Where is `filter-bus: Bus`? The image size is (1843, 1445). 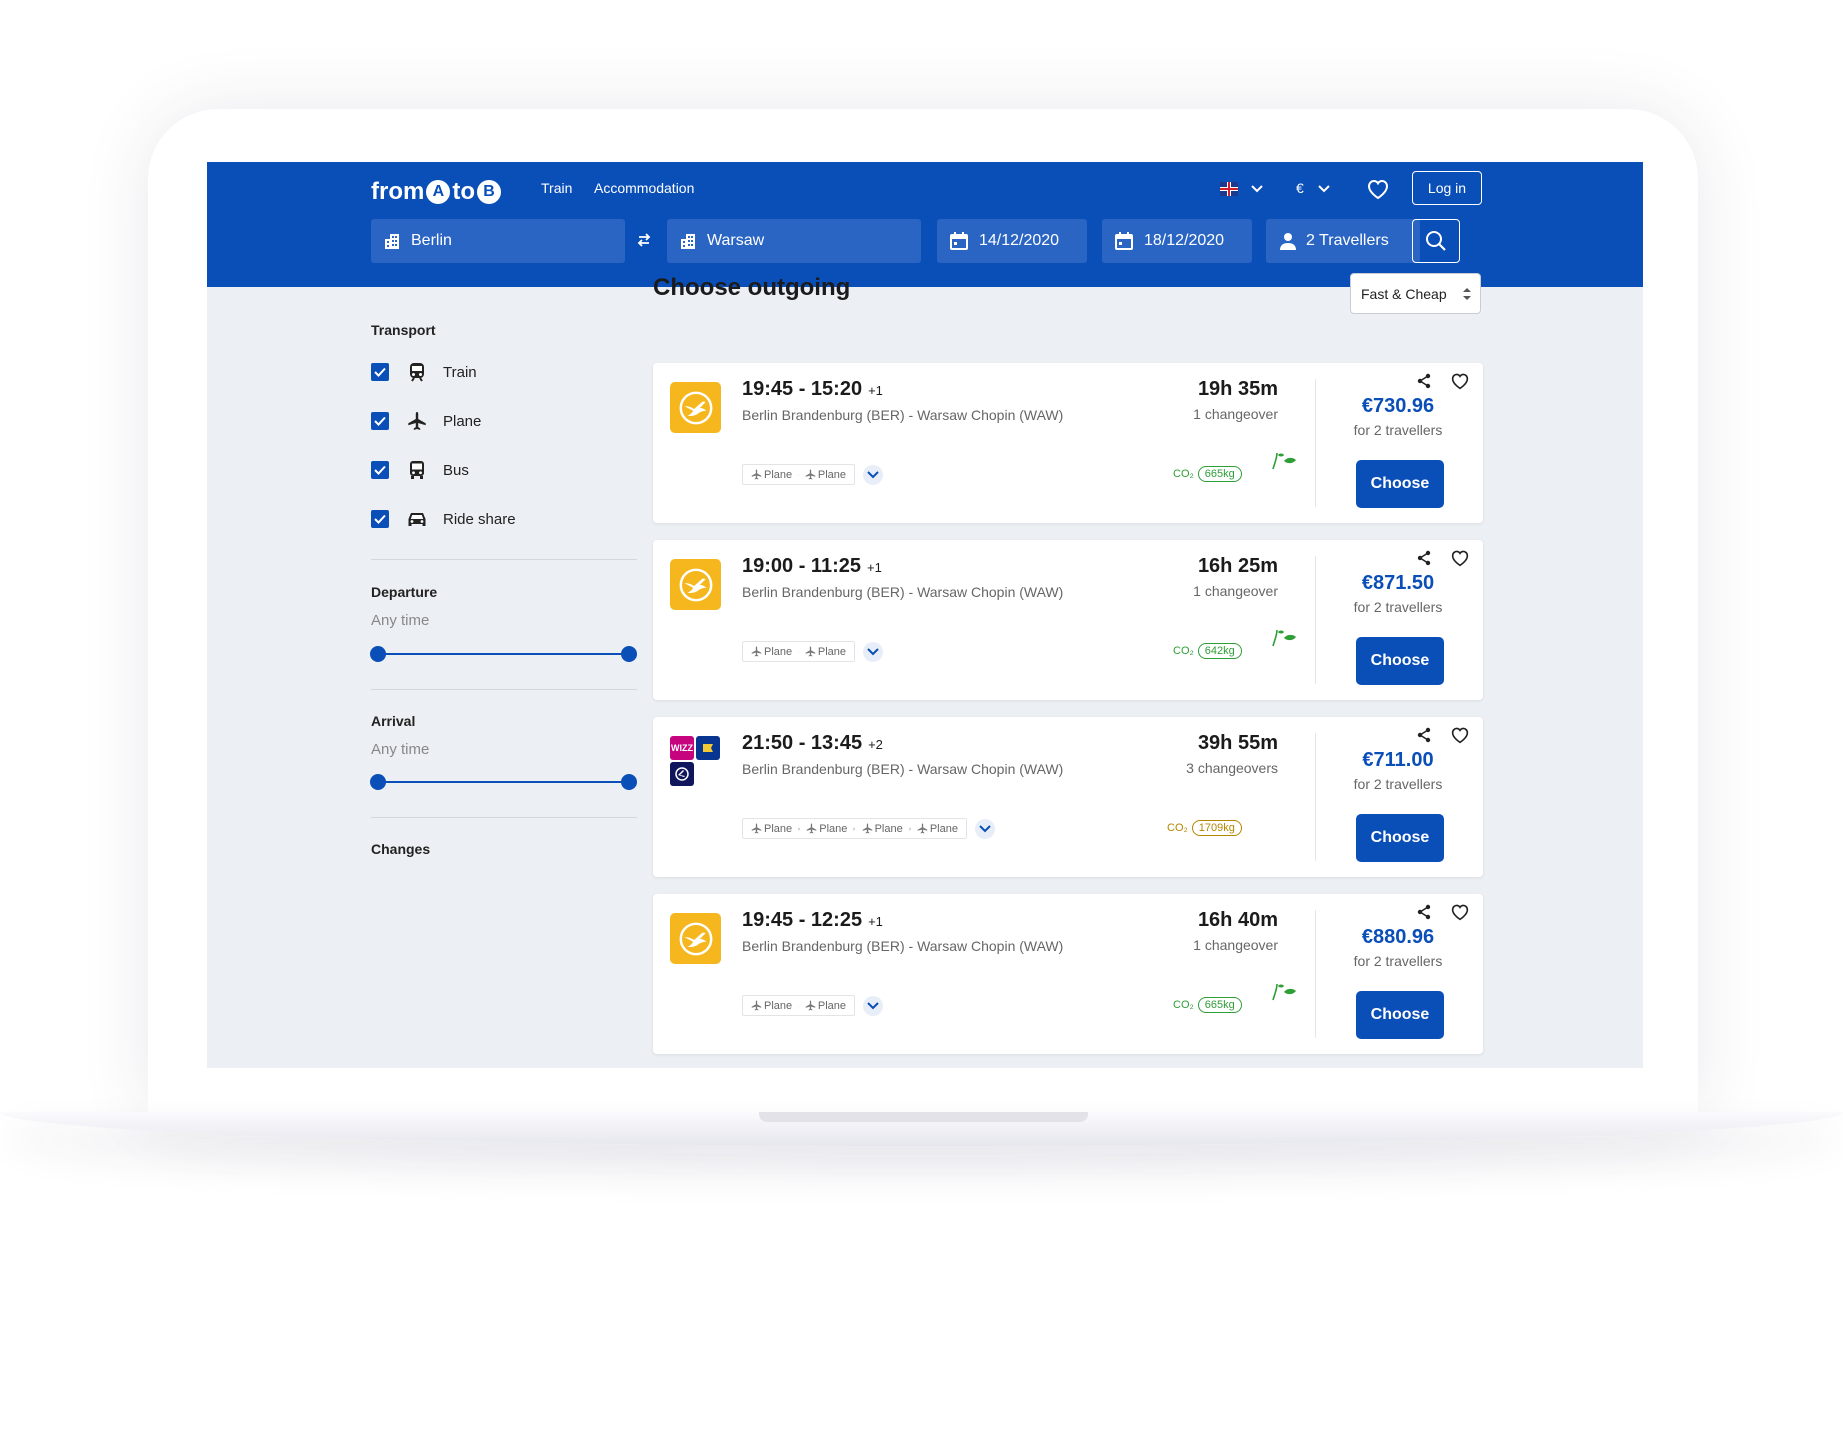 filter-bus: Bus is located at coordinates (420, 470).